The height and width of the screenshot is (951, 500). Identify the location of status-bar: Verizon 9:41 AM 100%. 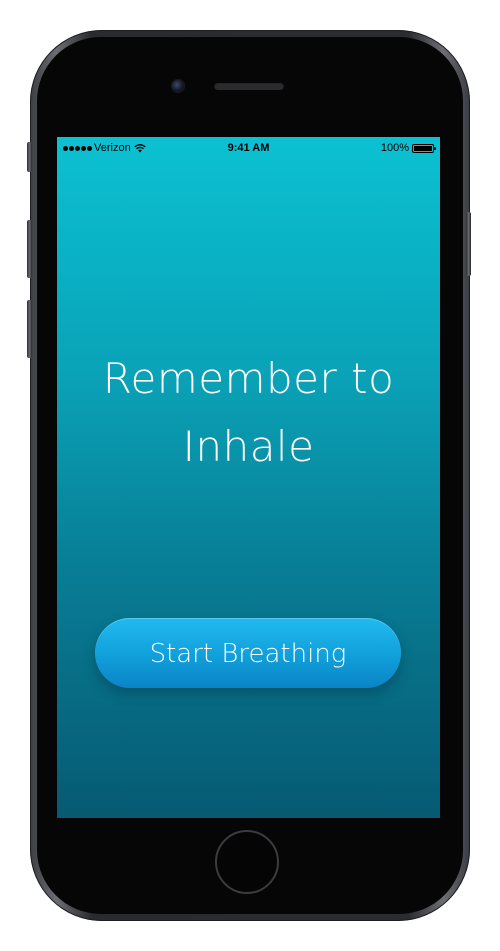
(248, 148).